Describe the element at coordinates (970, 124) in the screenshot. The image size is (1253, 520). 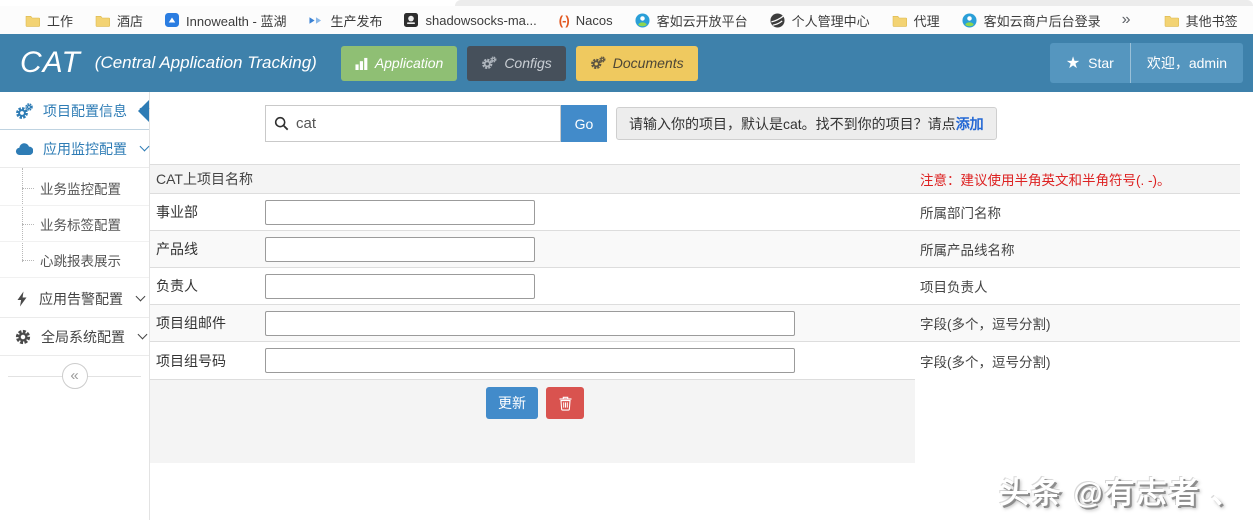
I see `add-project-link: 添加` at that location.